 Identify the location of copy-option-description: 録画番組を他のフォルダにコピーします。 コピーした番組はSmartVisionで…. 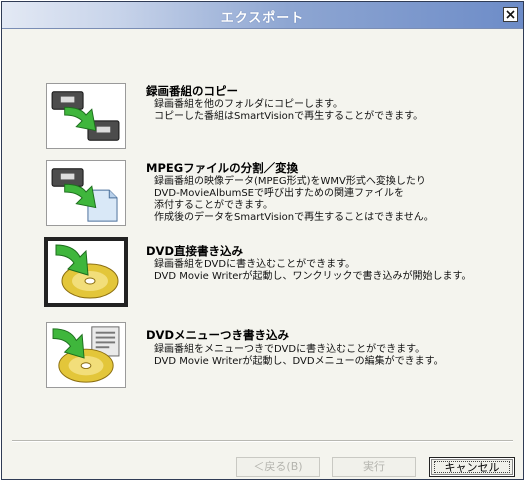
(288, 111).